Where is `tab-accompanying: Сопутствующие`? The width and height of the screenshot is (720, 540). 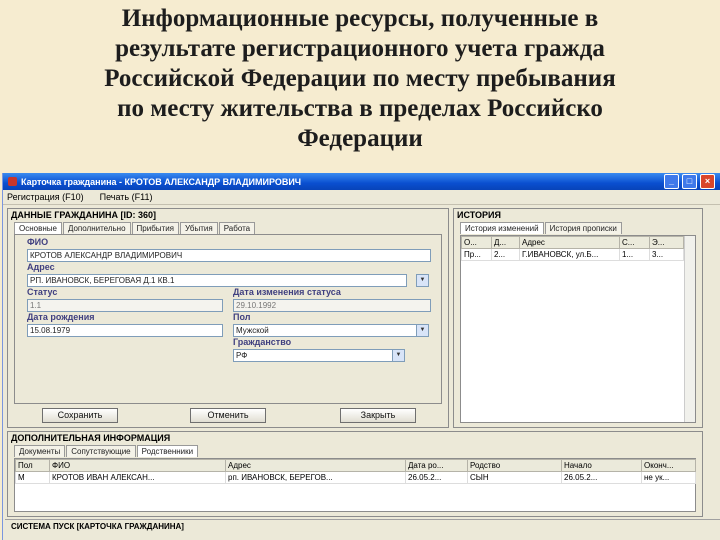
tab-accompanying: Сопутствующие is located at coordinates (101, 451).